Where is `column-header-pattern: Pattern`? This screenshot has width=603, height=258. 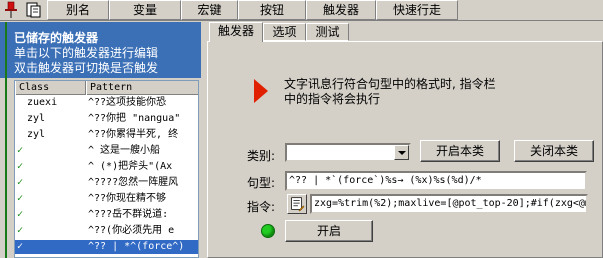 column-header-pattern: Pattern is located at coordinates (142, 88).